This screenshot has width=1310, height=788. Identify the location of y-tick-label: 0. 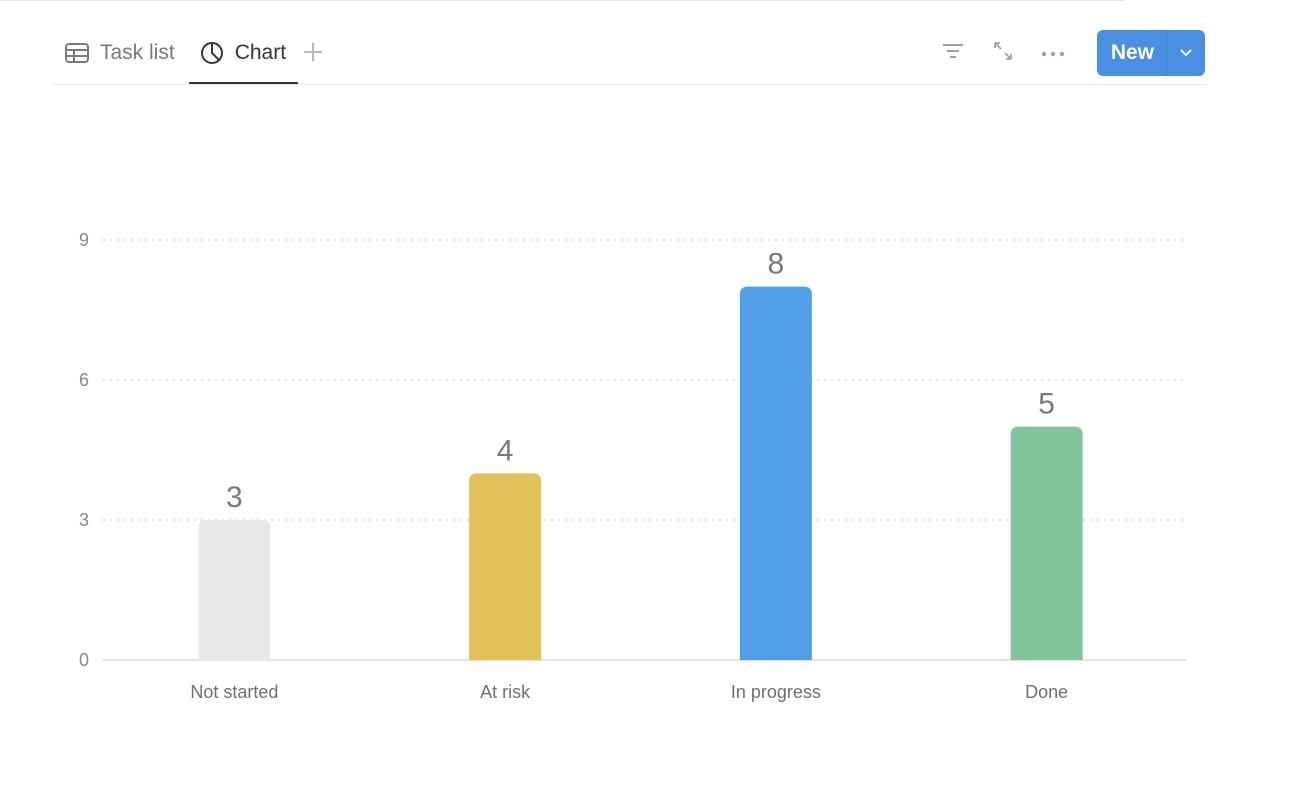
(84, 660).